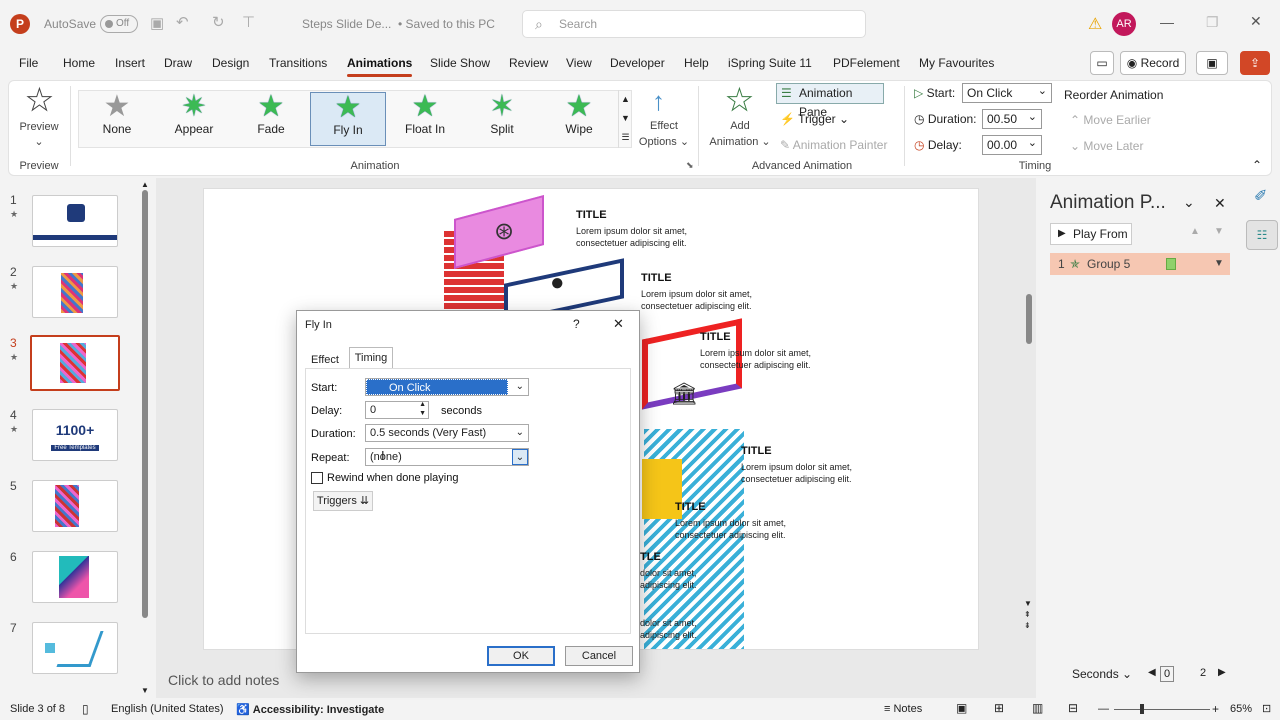  What do you see at coordinates (599, 656) in the screenshot?
I see `cancel-button: Cancel` at bounding box center [599, 656].